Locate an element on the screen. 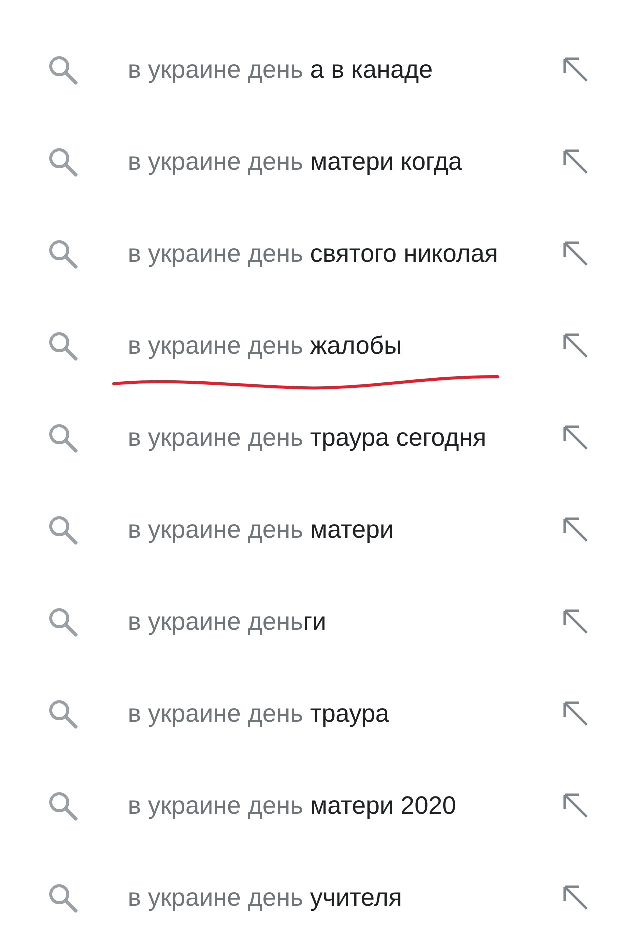  suggestion-text: в украине день матери 2020 is located at coordinates (328, 806).